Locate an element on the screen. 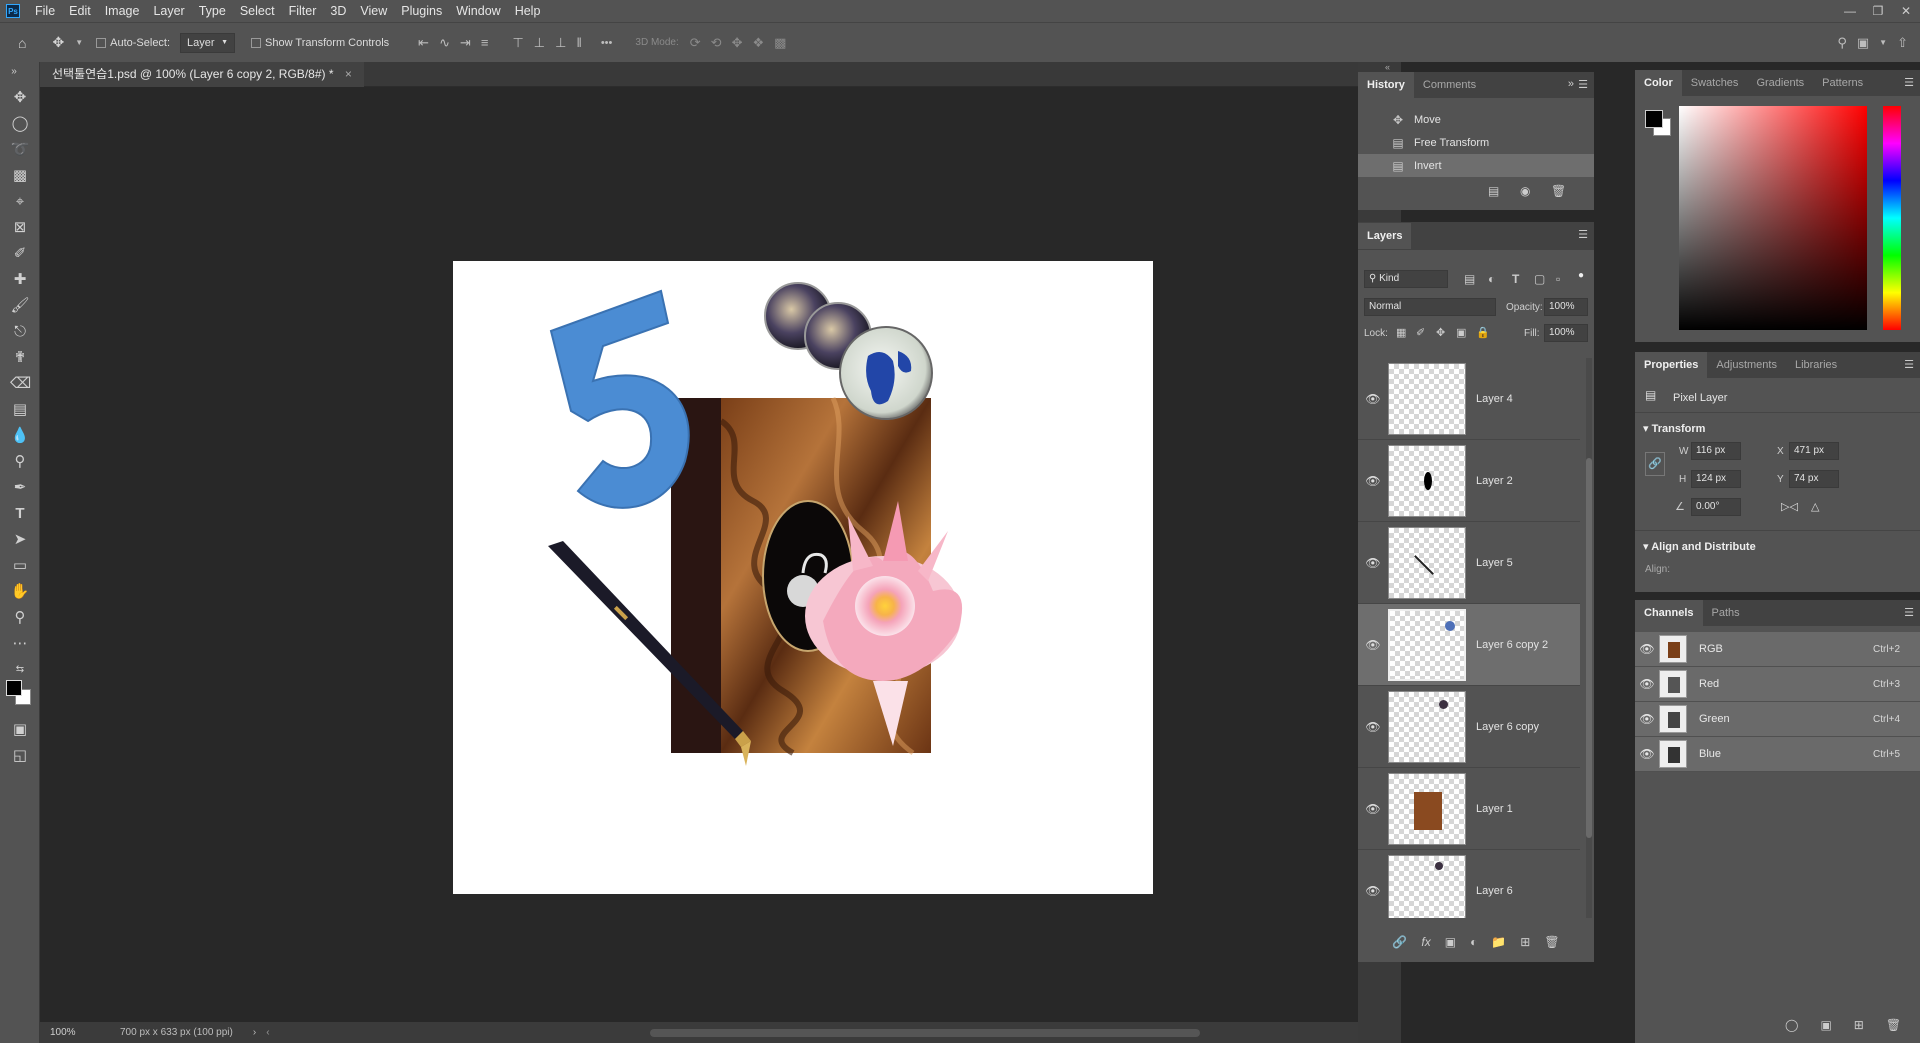 This screenshot has height=1043, width=1920. align-section-header: ▾ Align and Distribute is located at coordinates (1699, 546).